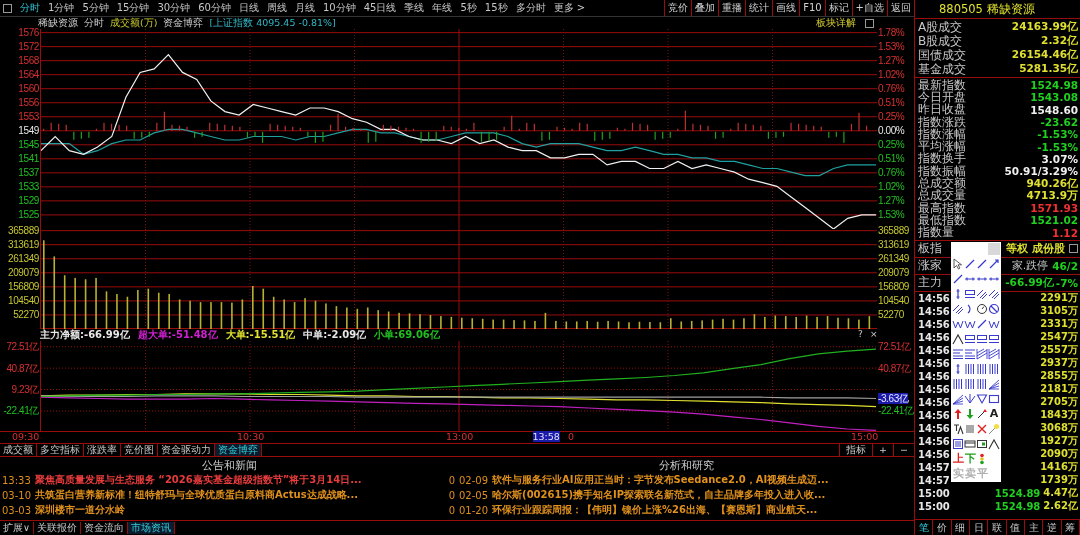  I want to click on stat-value: 1.12, so click(1065, 232).